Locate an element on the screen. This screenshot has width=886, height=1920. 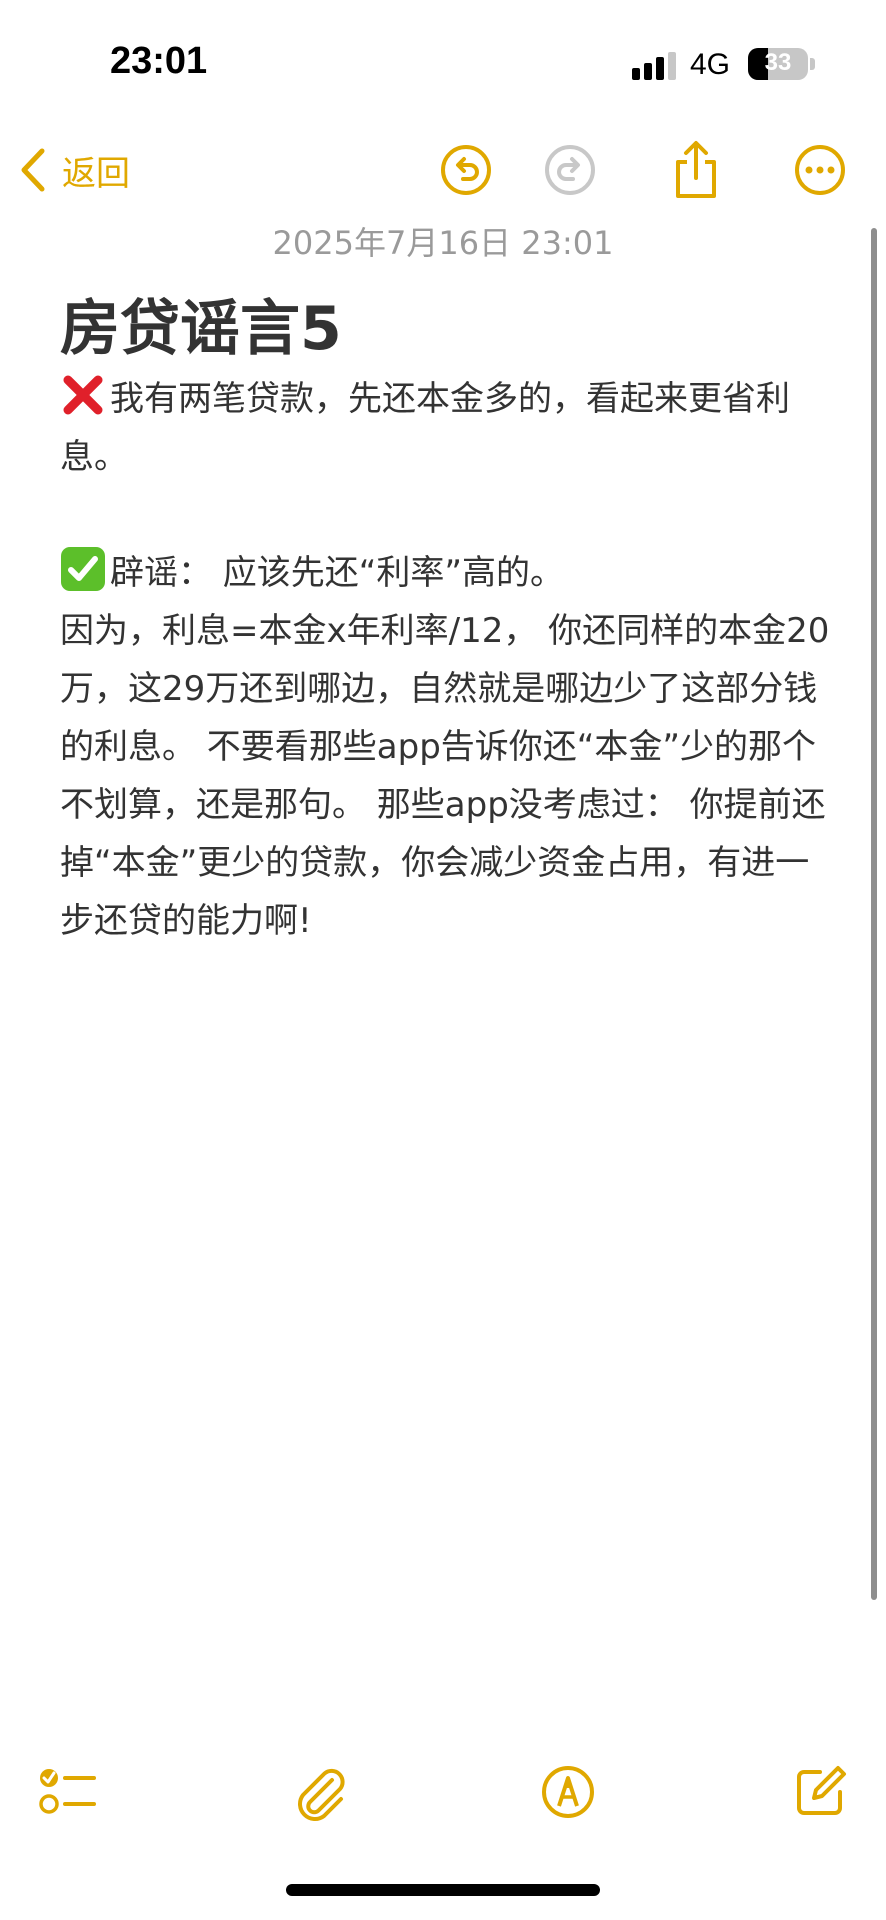
markup-button is located at coordinates (568, 1792).